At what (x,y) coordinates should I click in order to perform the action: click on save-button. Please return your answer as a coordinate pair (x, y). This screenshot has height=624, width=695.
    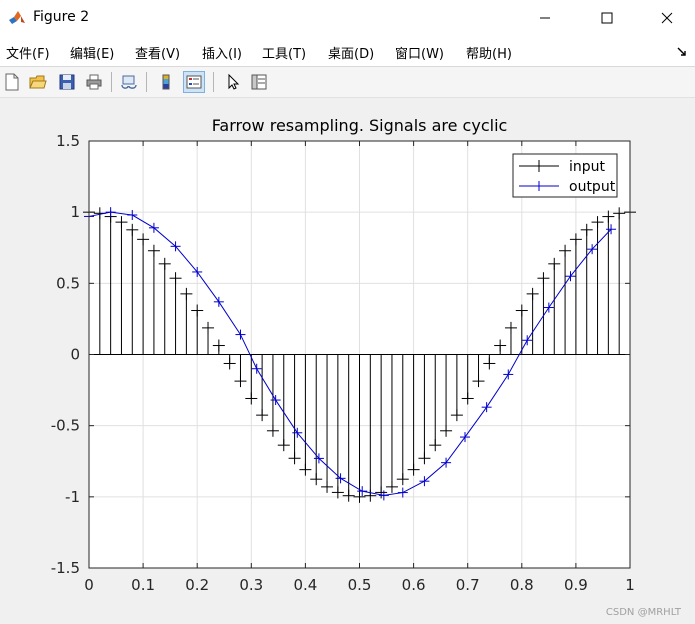
    Looking at the image, I should click on (67, 82).